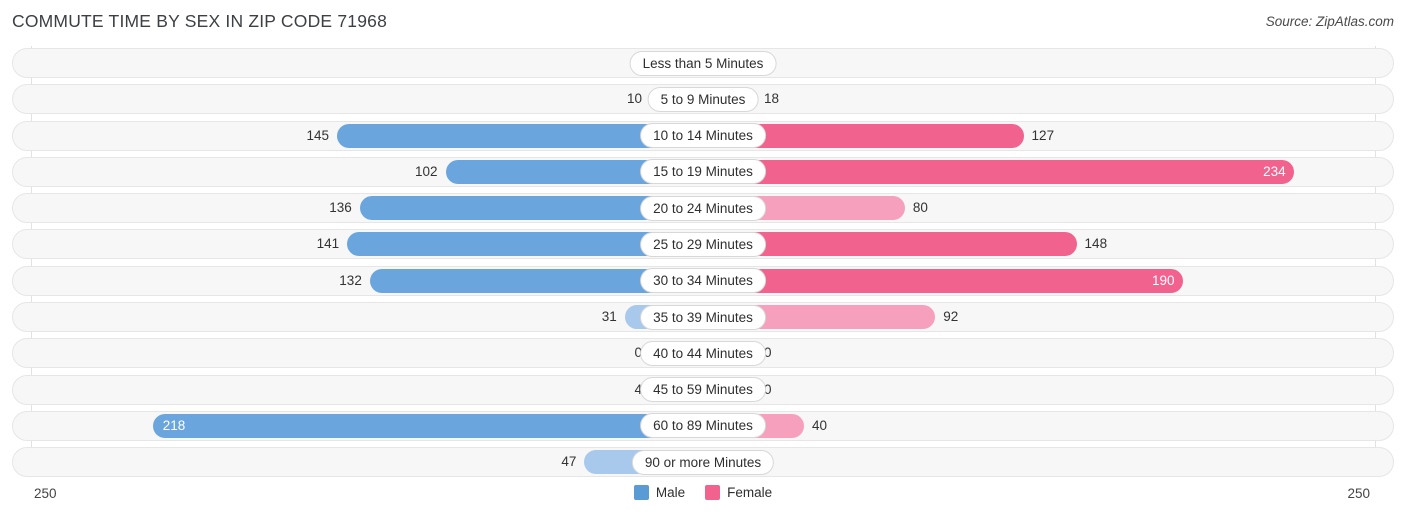  Describe the element at coordinates (670, 492) in the screenshot. I see `legend-label: Male` at that location.